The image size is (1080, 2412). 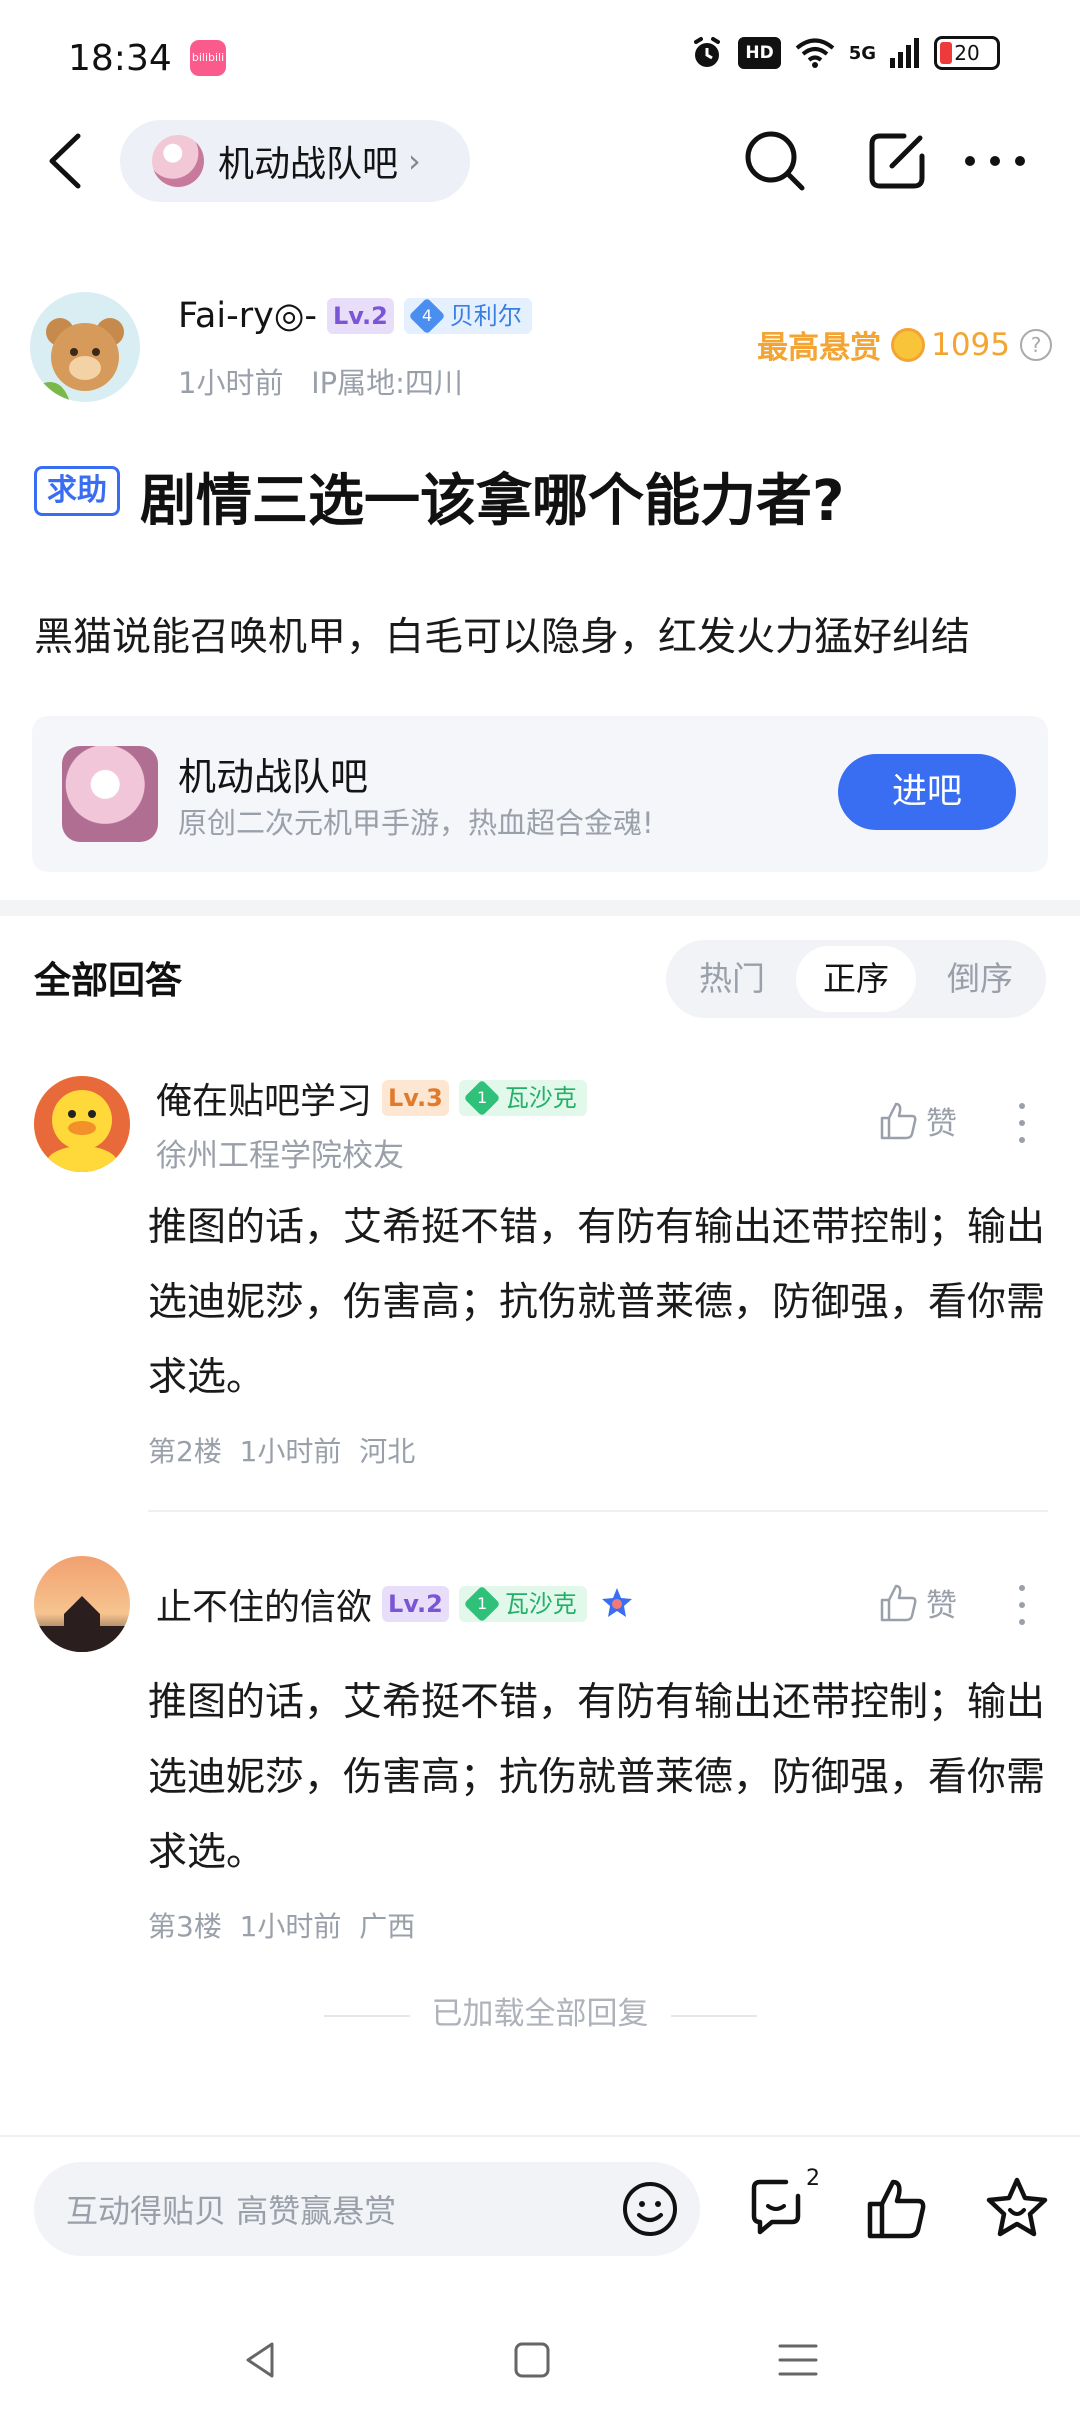 I want to click on status-time: 18:34, so click(x=120, y=58).